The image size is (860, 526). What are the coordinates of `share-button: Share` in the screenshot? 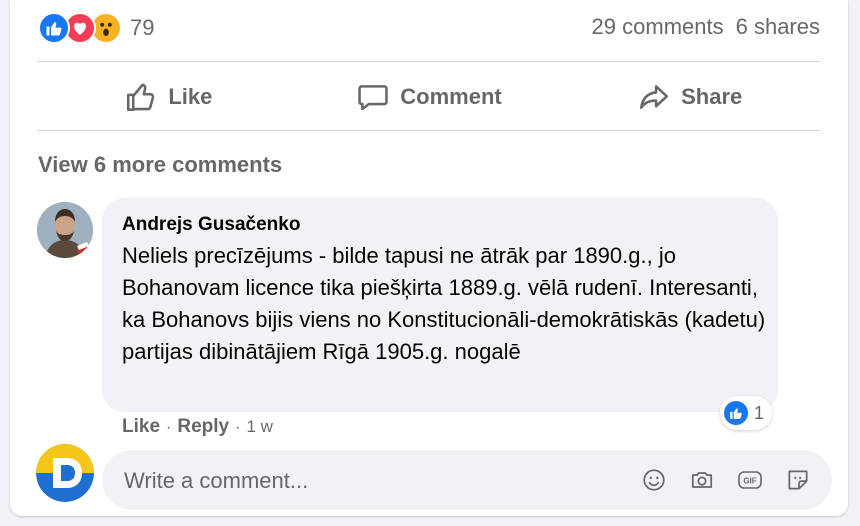 It's located at (689, 97).